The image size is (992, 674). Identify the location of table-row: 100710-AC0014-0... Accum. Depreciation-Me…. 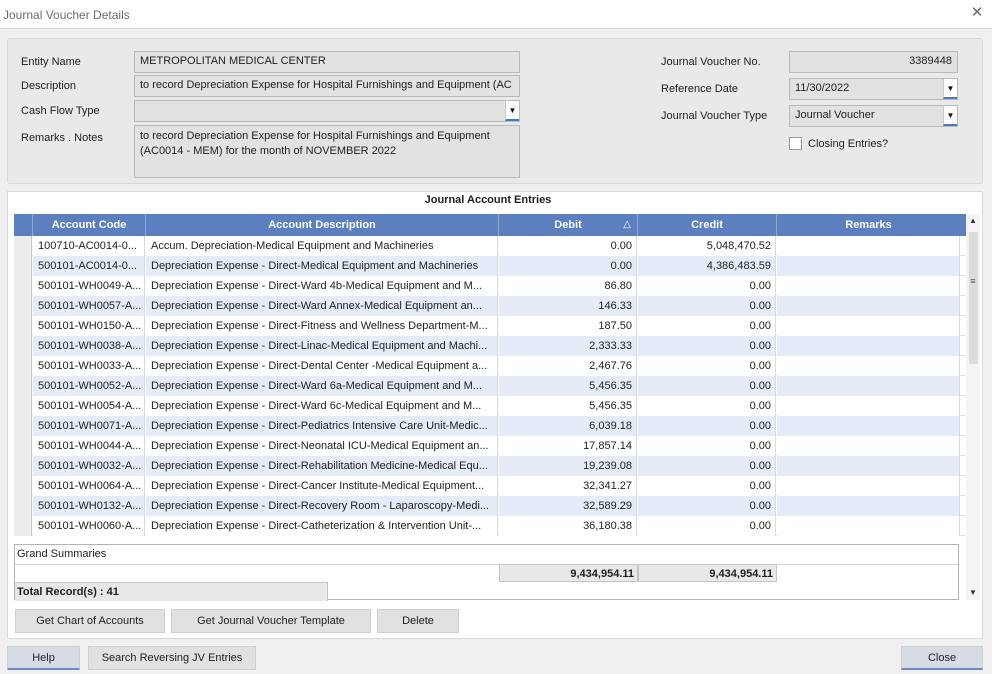
(490, 246).